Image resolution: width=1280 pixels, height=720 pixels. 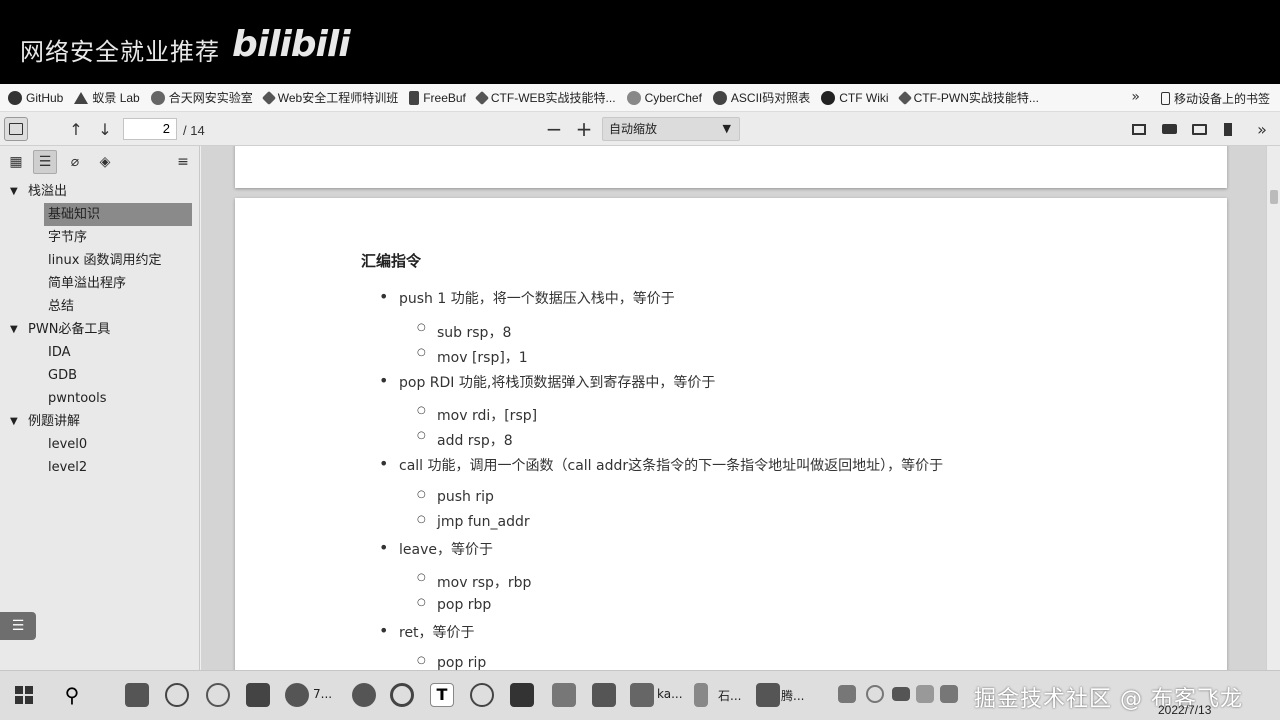 I want to click on outline-item-gdb: GDB, so click(x=99, y=375).